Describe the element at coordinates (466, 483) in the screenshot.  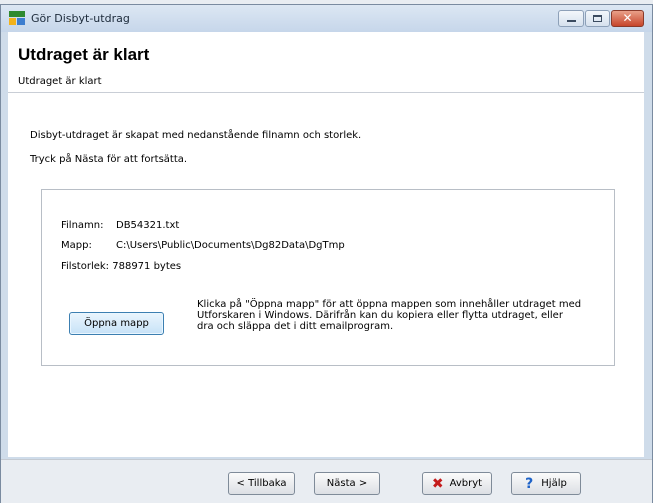
I see `cancel-button-label: Avbryt` at that location.